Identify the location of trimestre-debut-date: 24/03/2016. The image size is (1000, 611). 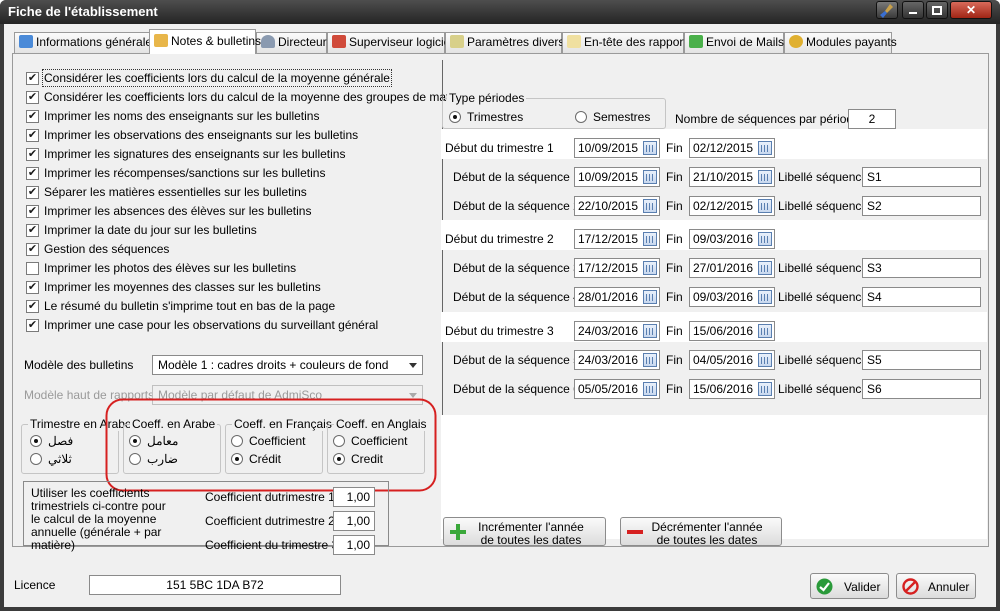
(617, 331).